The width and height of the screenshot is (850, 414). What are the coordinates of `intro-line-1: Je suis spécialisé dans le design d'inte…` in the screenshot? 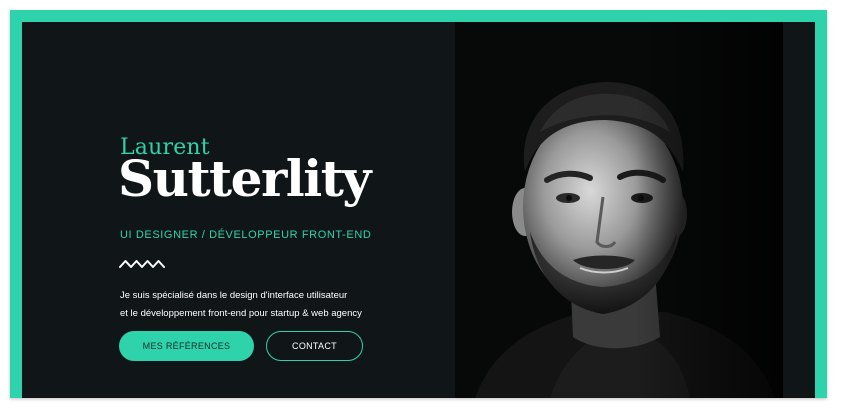 It's located at (234, 295).